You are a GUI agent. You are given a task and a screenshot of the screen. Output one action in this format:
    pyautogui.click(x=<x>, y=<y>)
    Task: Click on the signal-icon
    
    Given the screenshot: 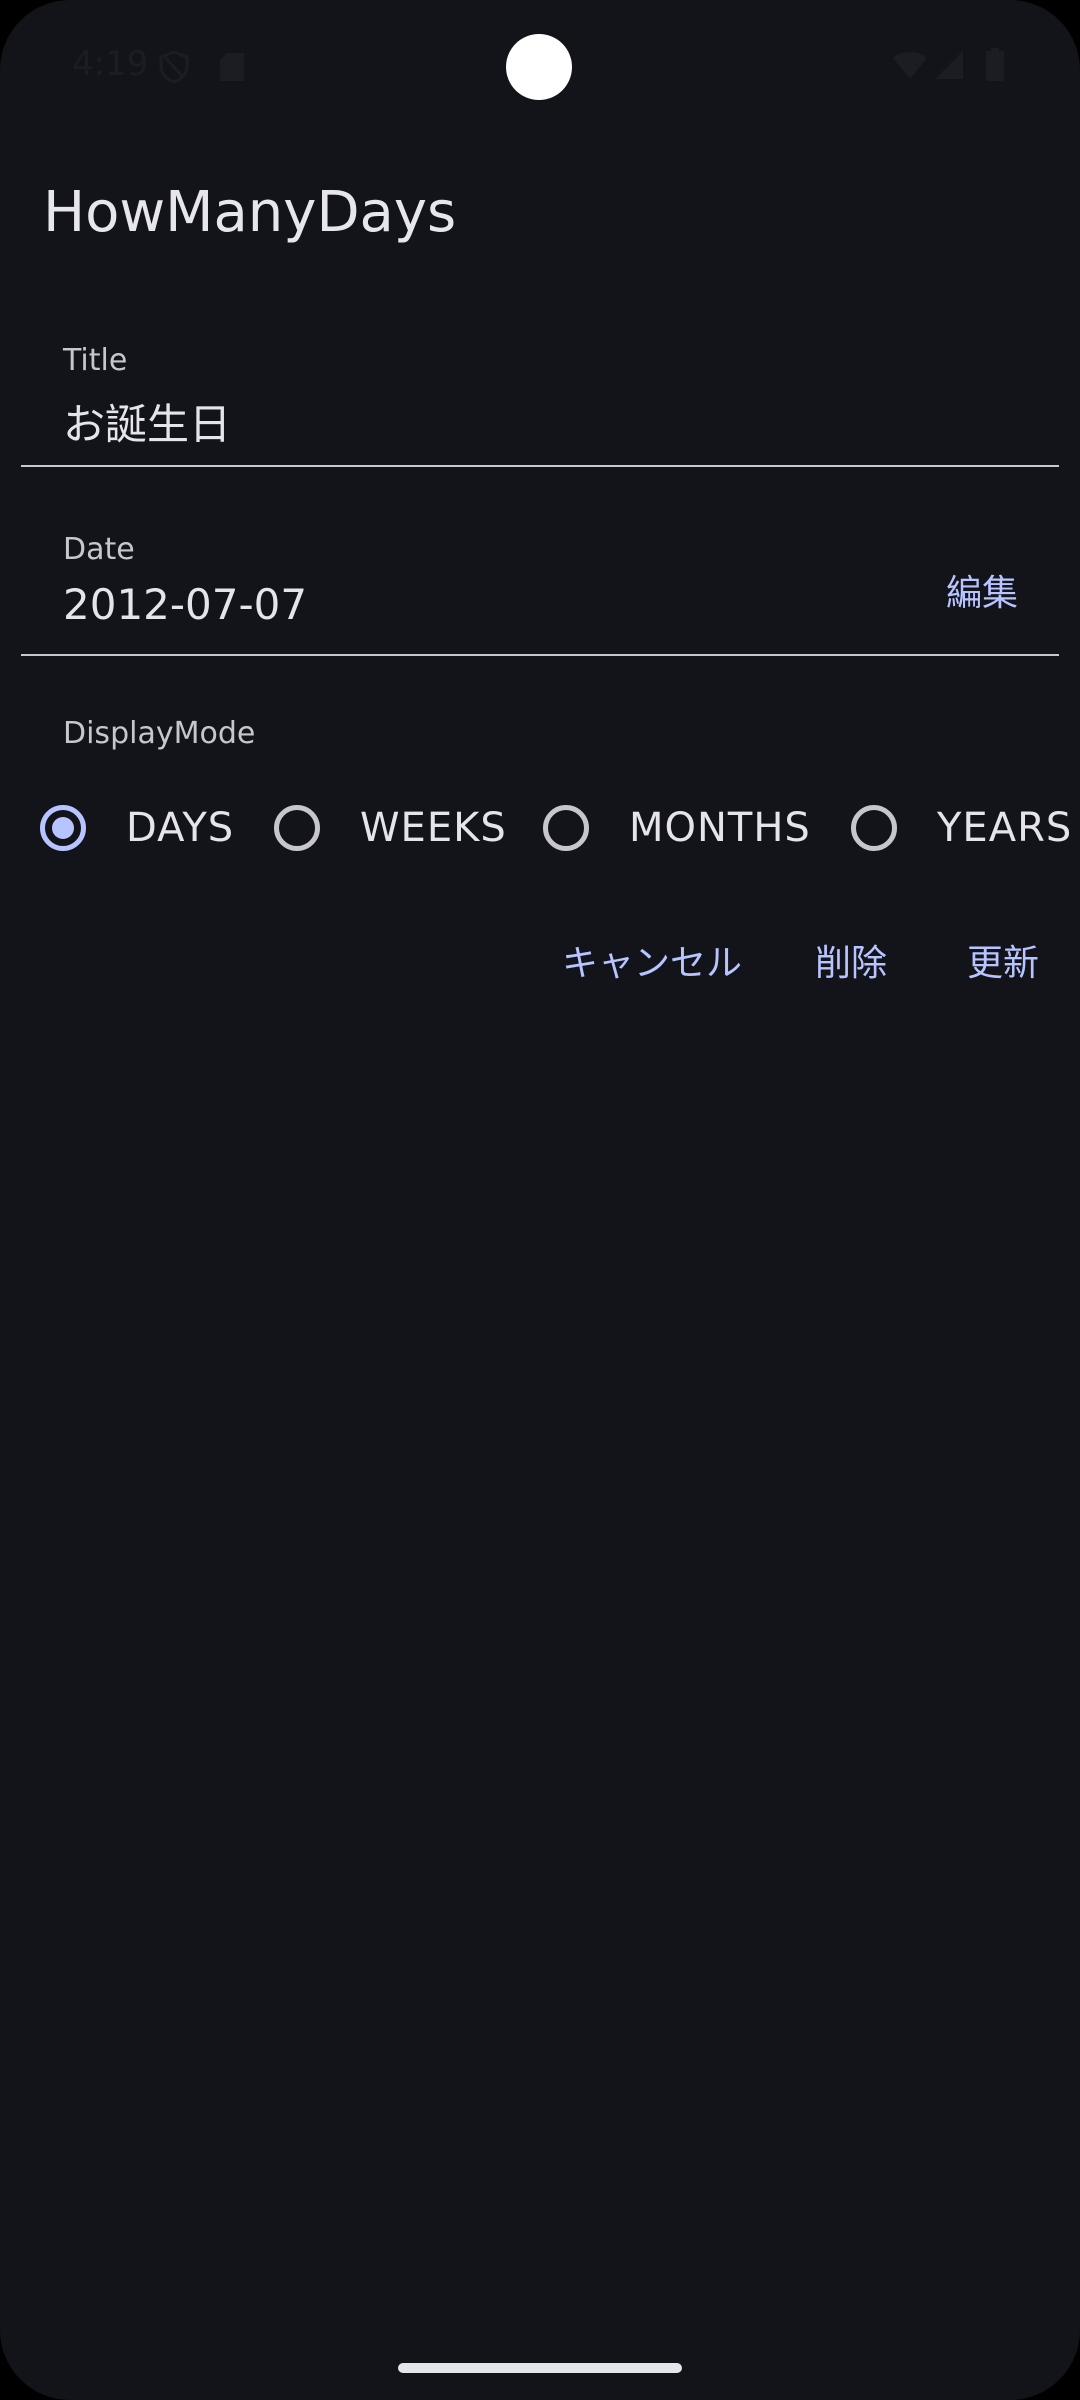 What is the action you would take?
    pyautogui.click(x=949, y=67)
    